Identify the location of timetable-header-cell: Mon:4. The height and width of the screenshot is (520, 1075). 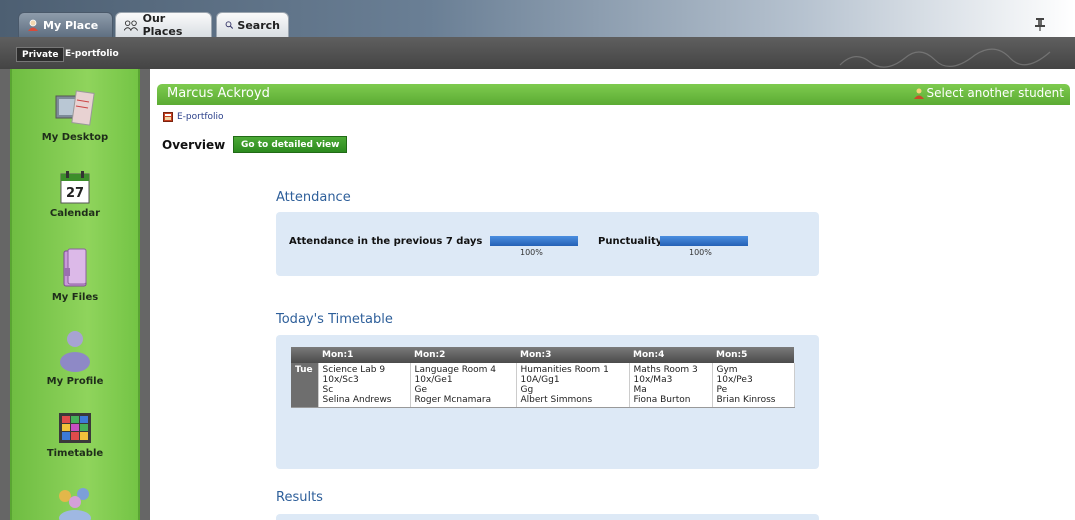
(670, 355).